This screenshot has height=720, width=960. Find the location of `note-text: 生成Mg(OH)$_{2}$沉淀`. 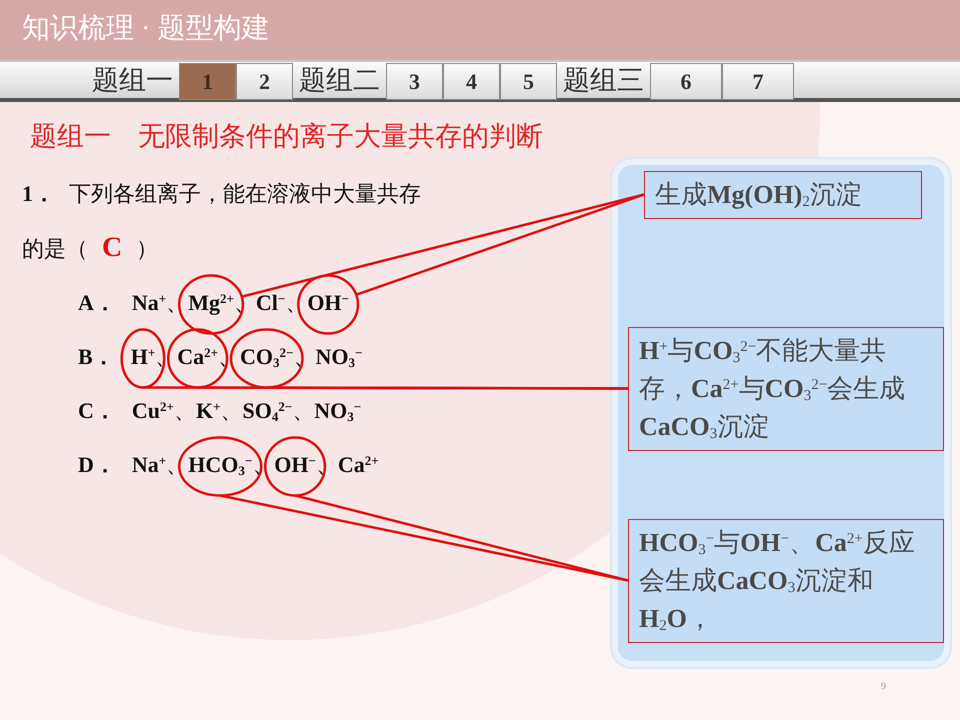

note-text: 生成Mg(OH)$_{2}$沉淀 is located at coordinates (783, 194).